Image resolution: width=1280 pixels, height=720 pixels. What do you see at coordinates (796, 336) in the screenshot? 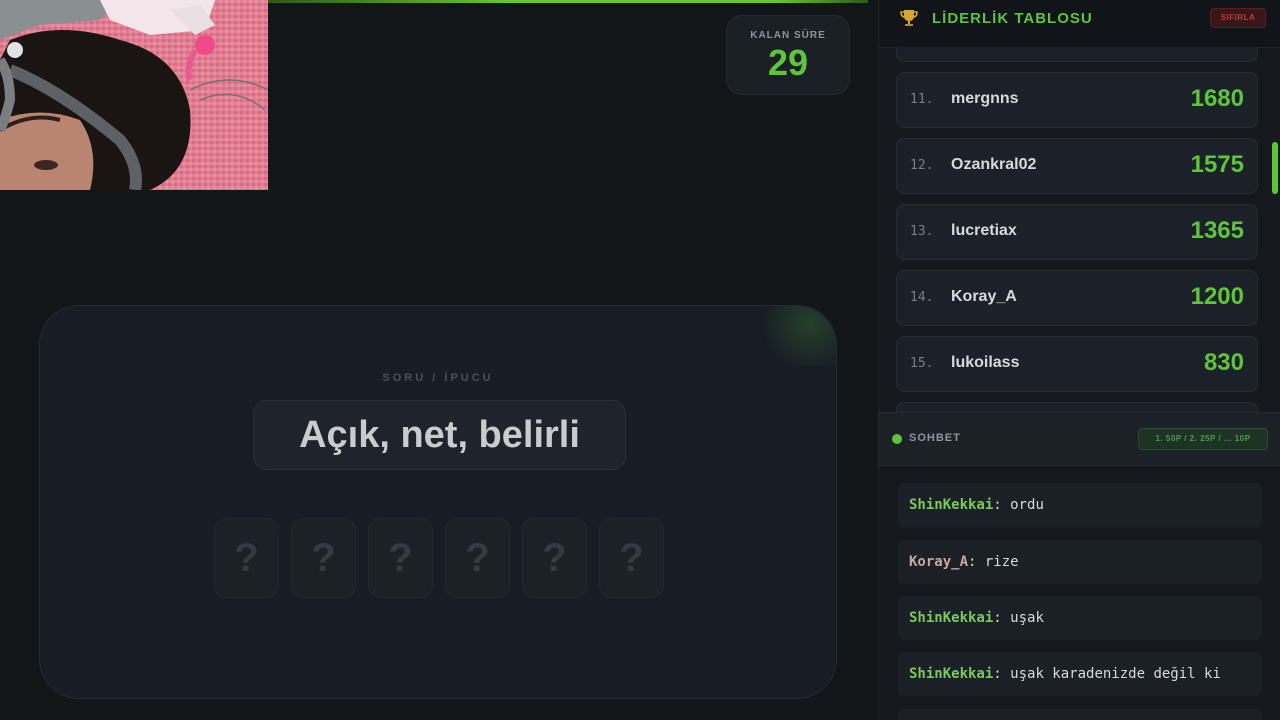
I see `card-glow` at bounding box center [796, 336].